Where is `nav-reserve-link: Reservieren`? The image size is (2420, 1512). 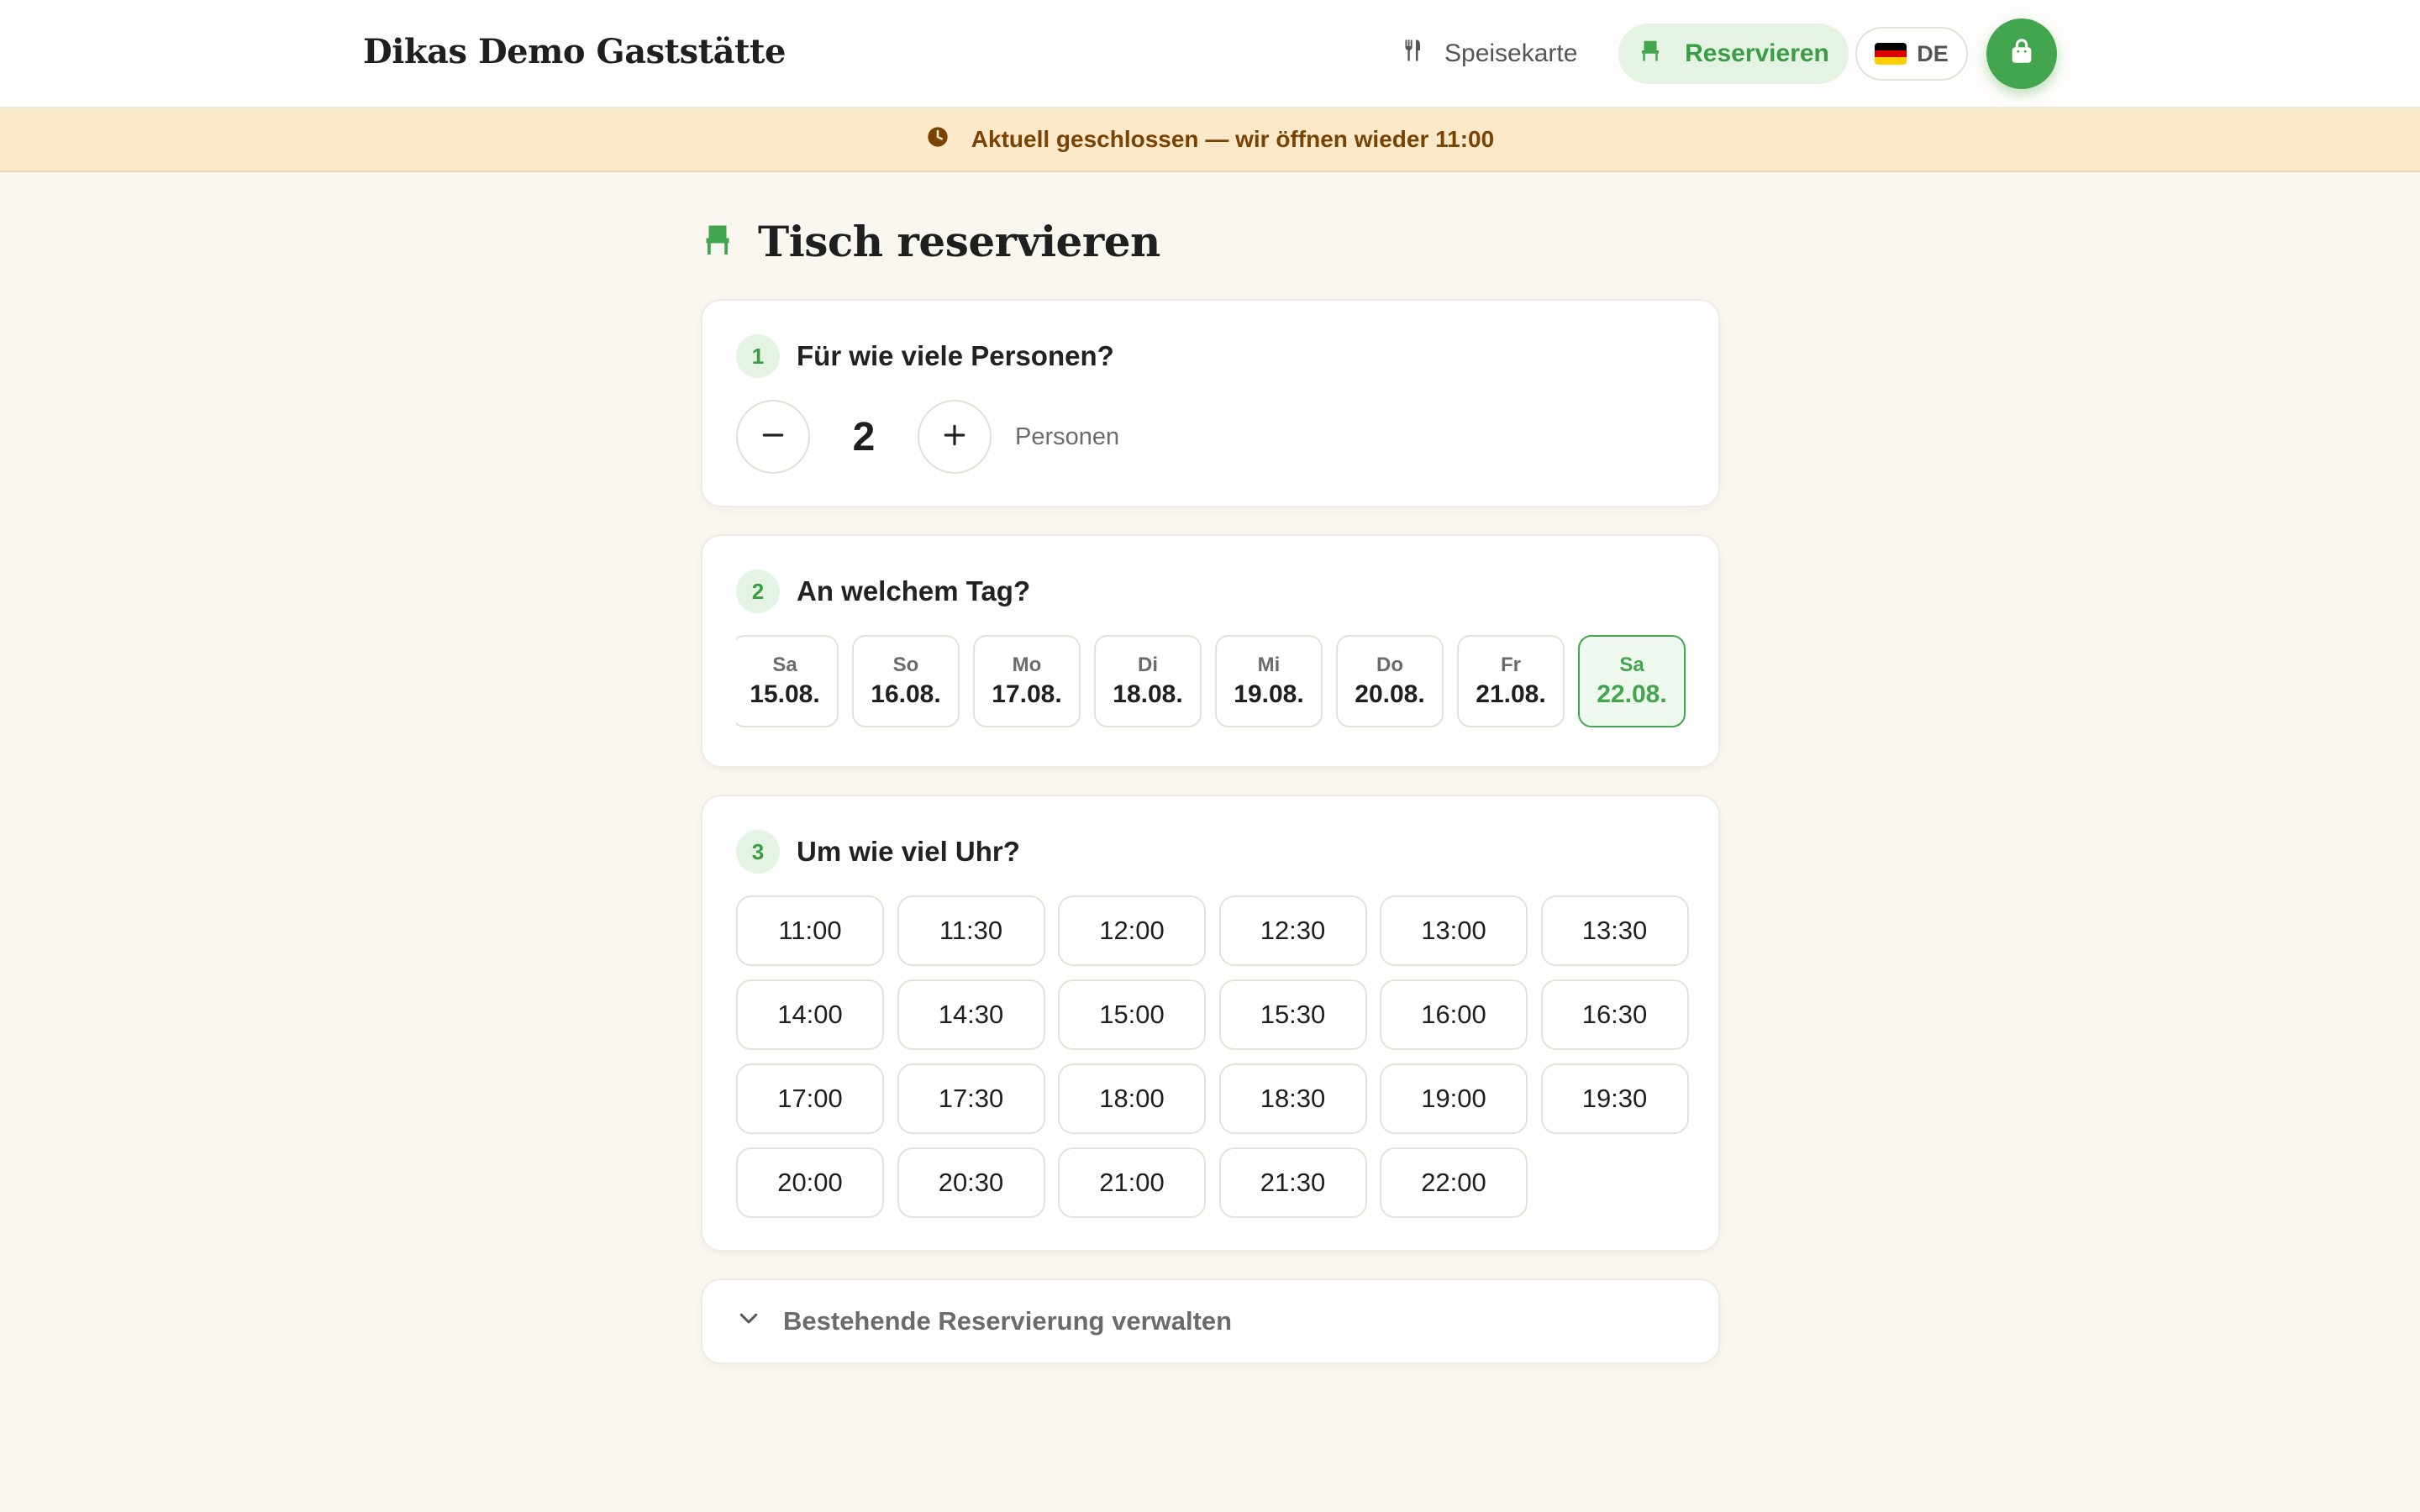
nav-reserve-link: Reservieren is located at coordinates (1734, 54).